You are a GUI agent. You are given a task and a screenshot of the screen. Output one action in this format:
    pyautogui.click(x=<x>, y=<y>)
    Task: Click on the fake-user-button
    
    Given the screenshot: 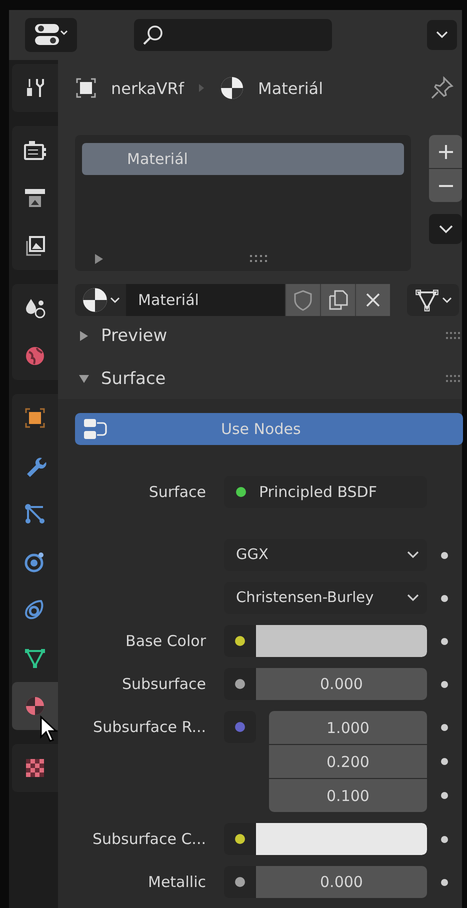 What is the action you would take?
    pyautogui.click(x=302, y=300)
    